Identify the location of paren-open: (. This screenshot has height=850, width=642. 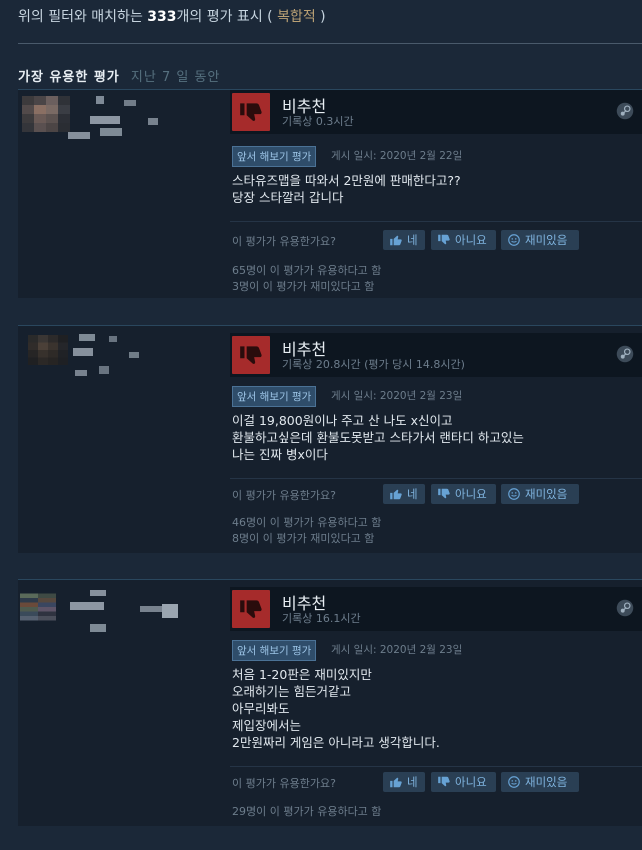
(270, 17).